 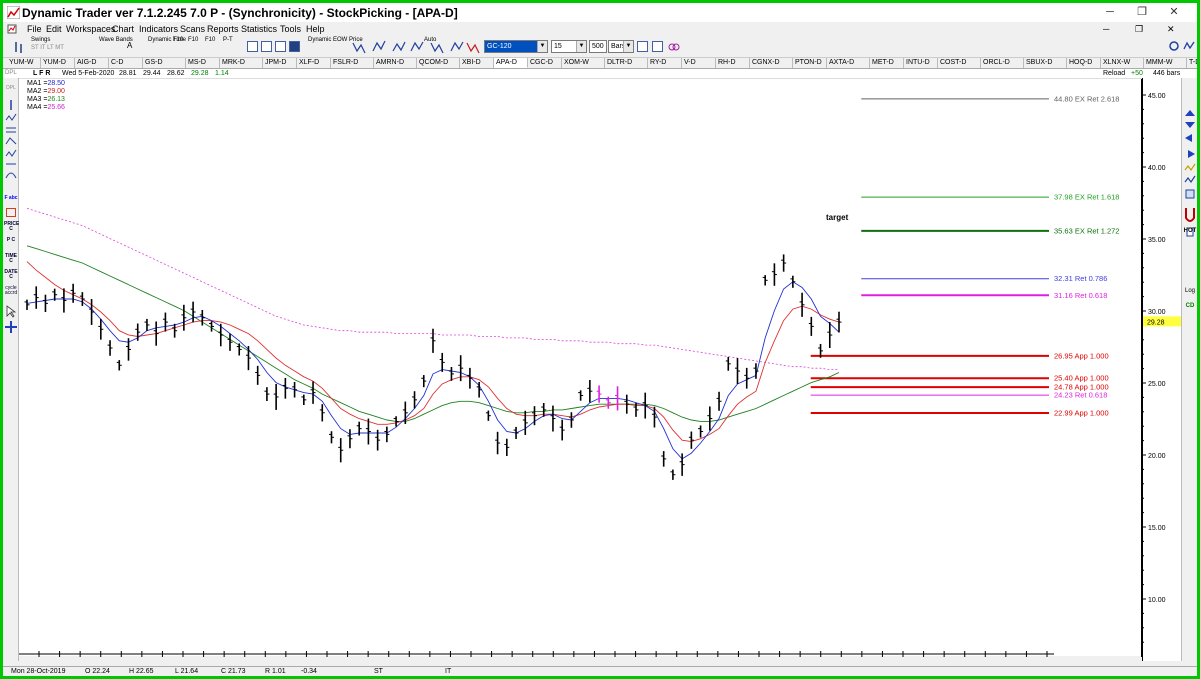 What do you see at coordinates (158, 29) in the screenshot?
I see `menu-indicators: Indicators` at bounding box center [158, 29].